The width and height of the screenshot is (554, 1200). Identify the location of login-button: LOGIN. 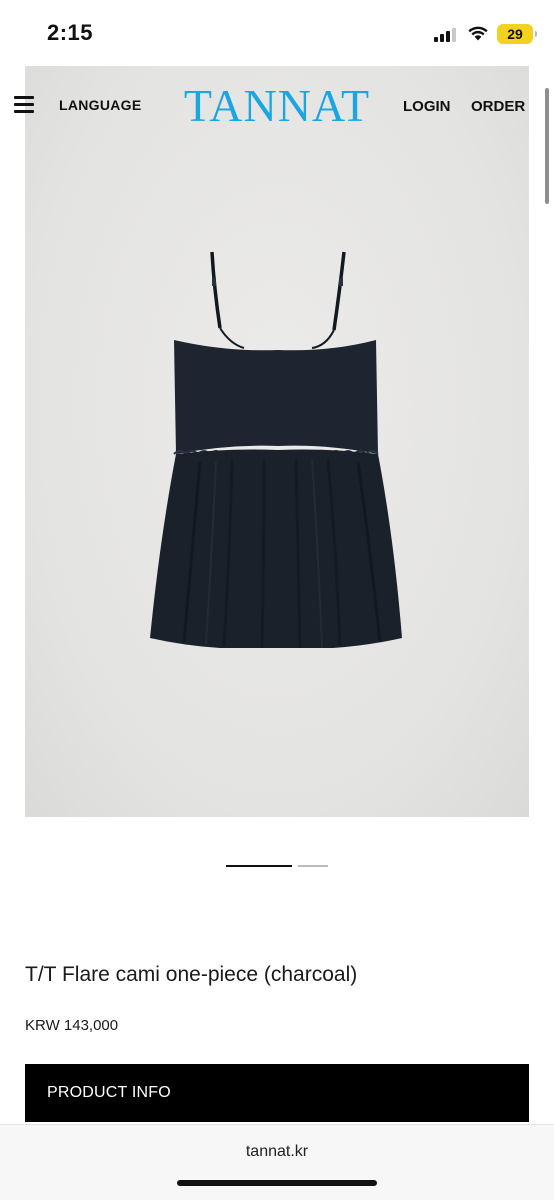
(427, 106).